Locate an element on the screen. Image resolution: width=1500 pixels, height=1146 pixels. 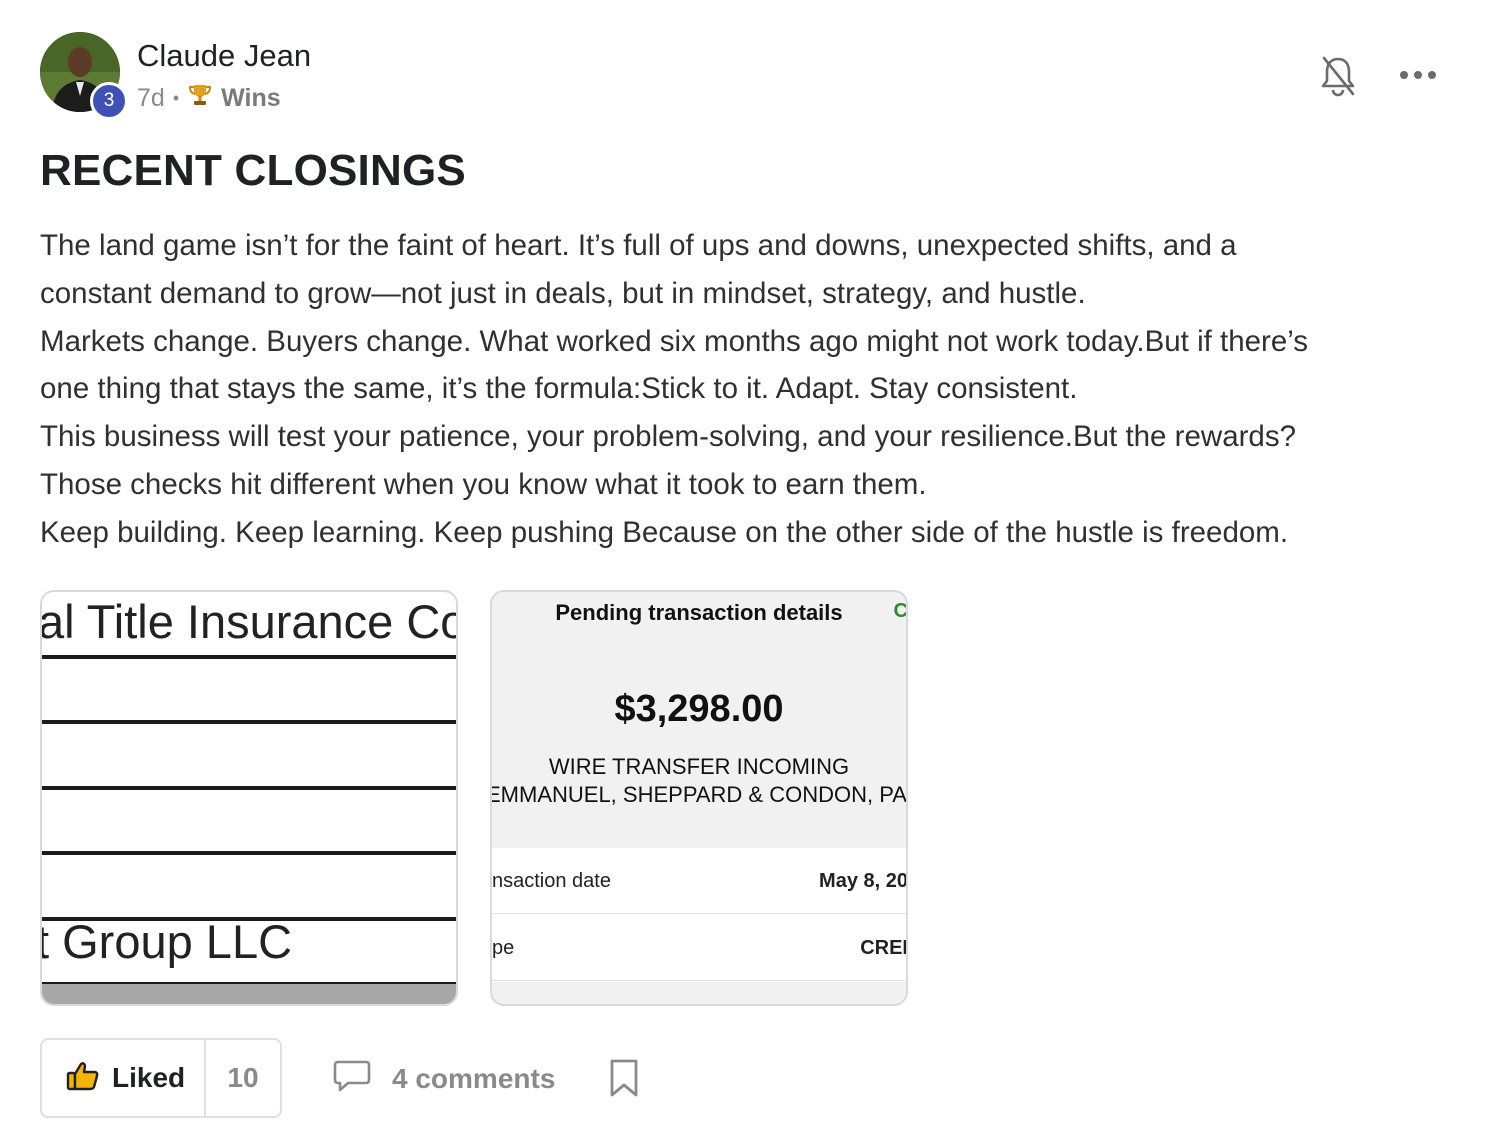
more-options-icon is located at coordinates (1418, 75).